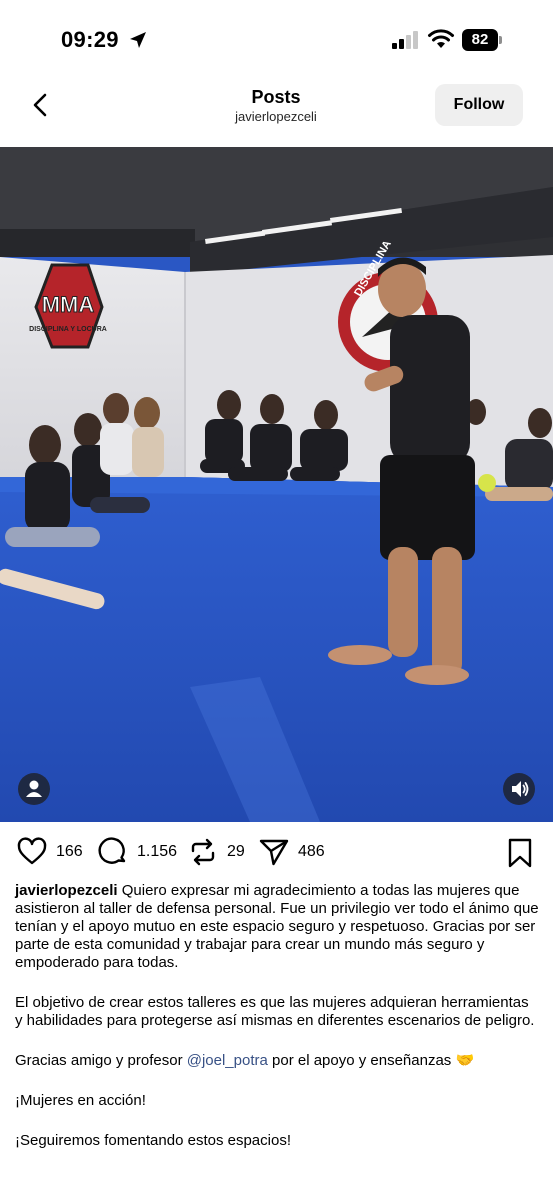 Image resolution: width=553 pixels, height=1200 pixels. Describe the element at coordinates (32, 852) in the screenshot. I see `heart-icon` at that location.